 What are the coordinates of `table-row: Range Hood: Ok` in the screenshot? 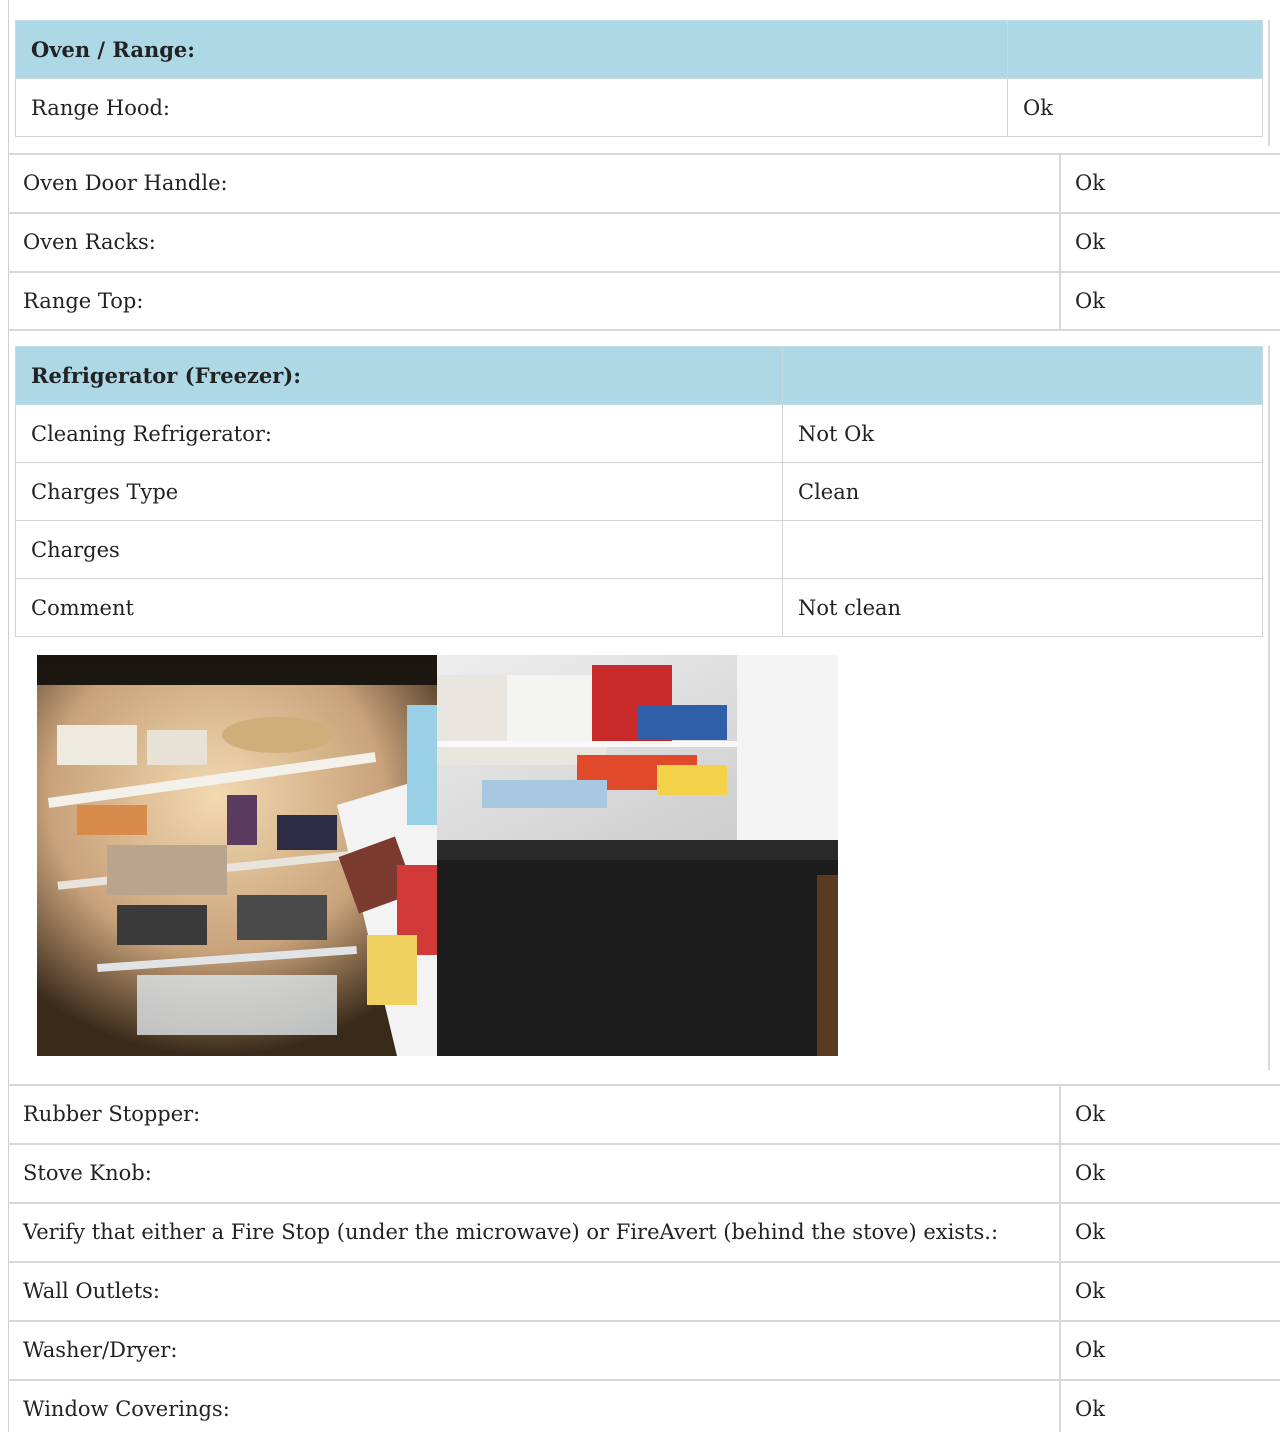 It's located at (639, 107).